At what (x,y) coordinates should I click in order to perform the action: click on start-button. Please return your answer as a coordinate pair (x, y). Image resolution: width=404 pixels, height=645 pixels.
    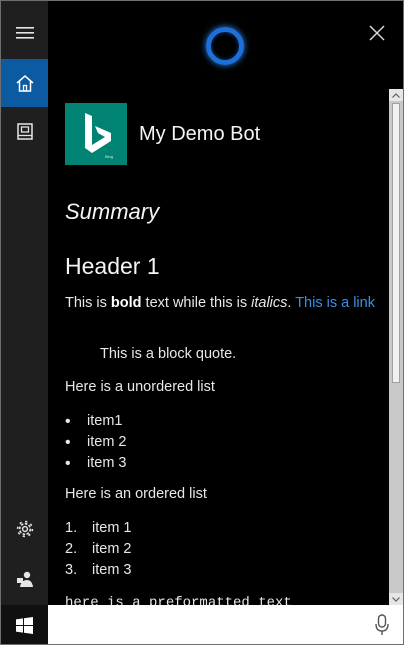
    Looking at the image, I should click on (24, 624).